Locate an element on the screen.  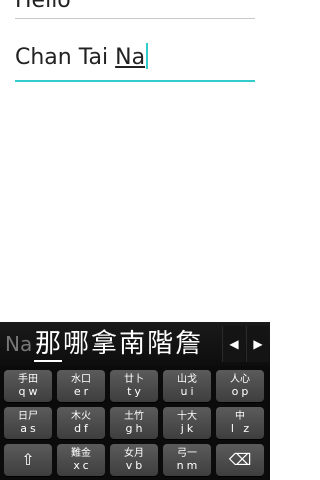
candidate-bar: Na 那哪拿南階詹 ◀ ▶ is located at coordinates (135, 344).